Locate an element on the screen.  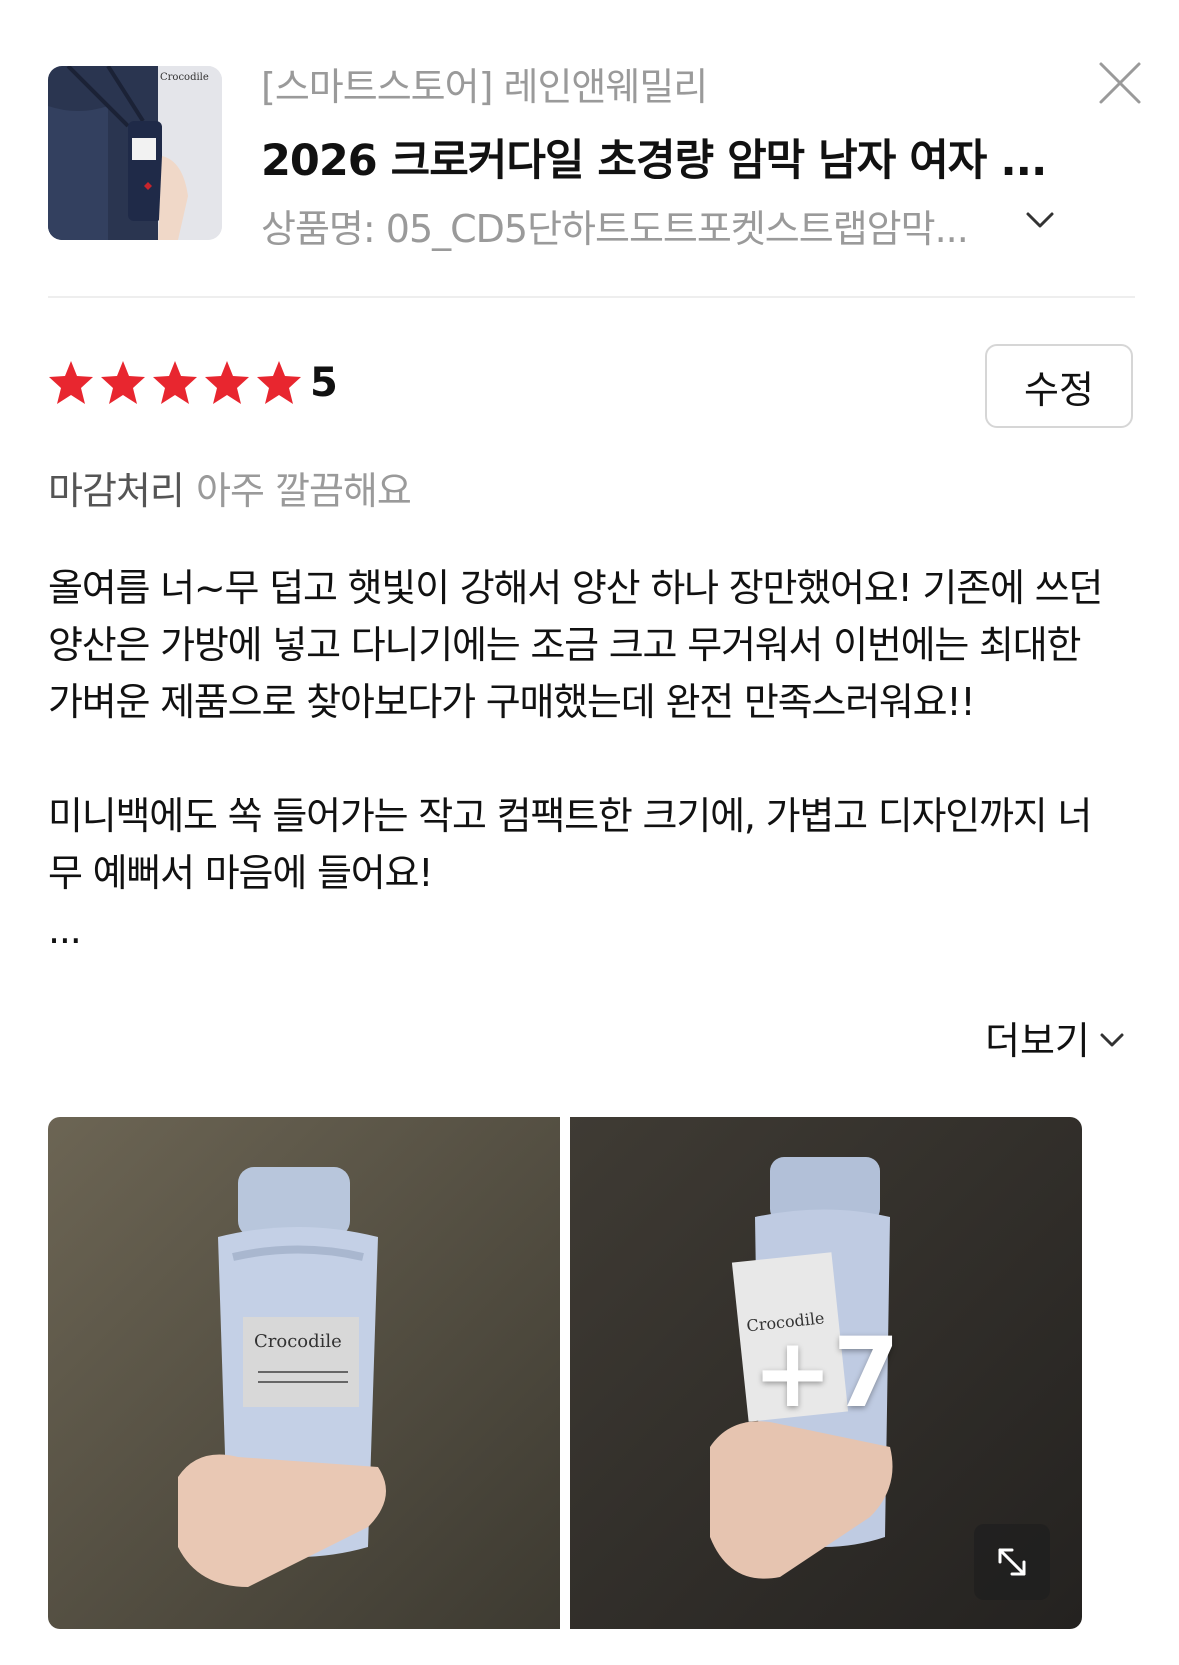
expand-icon is located at coordinates (1012, 1562).